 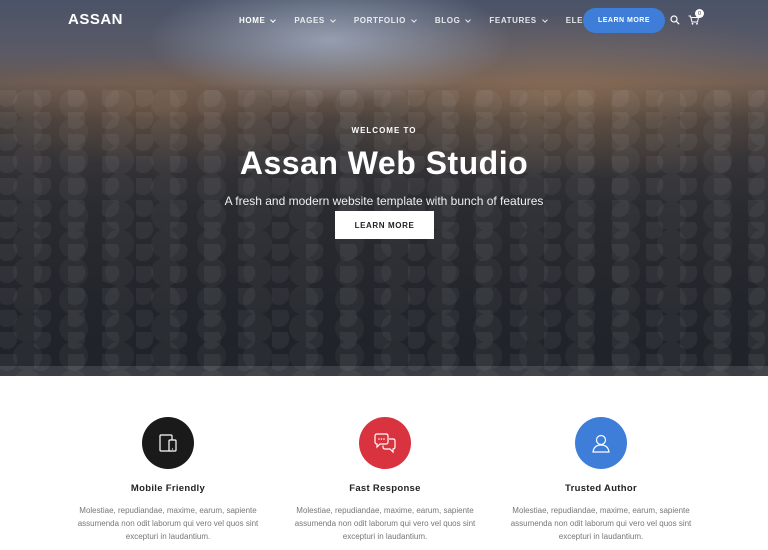 What do you see at coordinates (601, 443) in the screenshot?
I see `user-icon` at bounding box center [601, 443].